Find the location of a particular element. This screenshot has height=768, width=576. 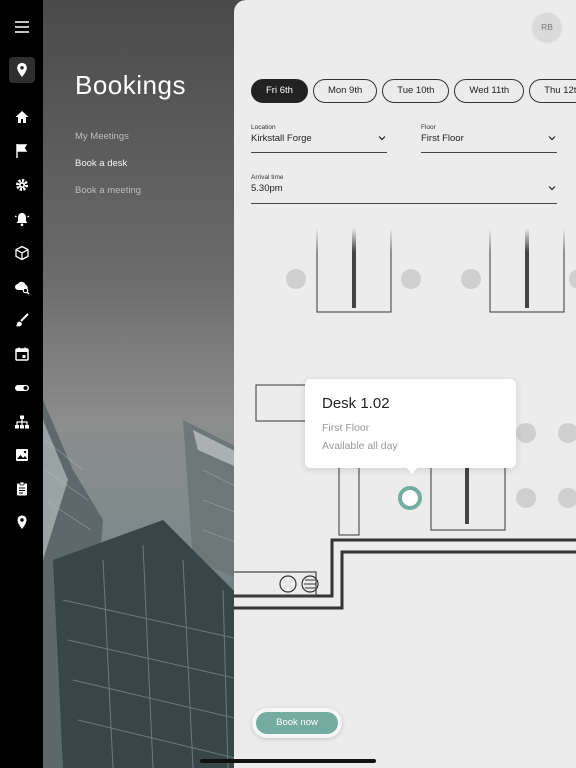

location-label: Location is located at coordinates (263, 127).